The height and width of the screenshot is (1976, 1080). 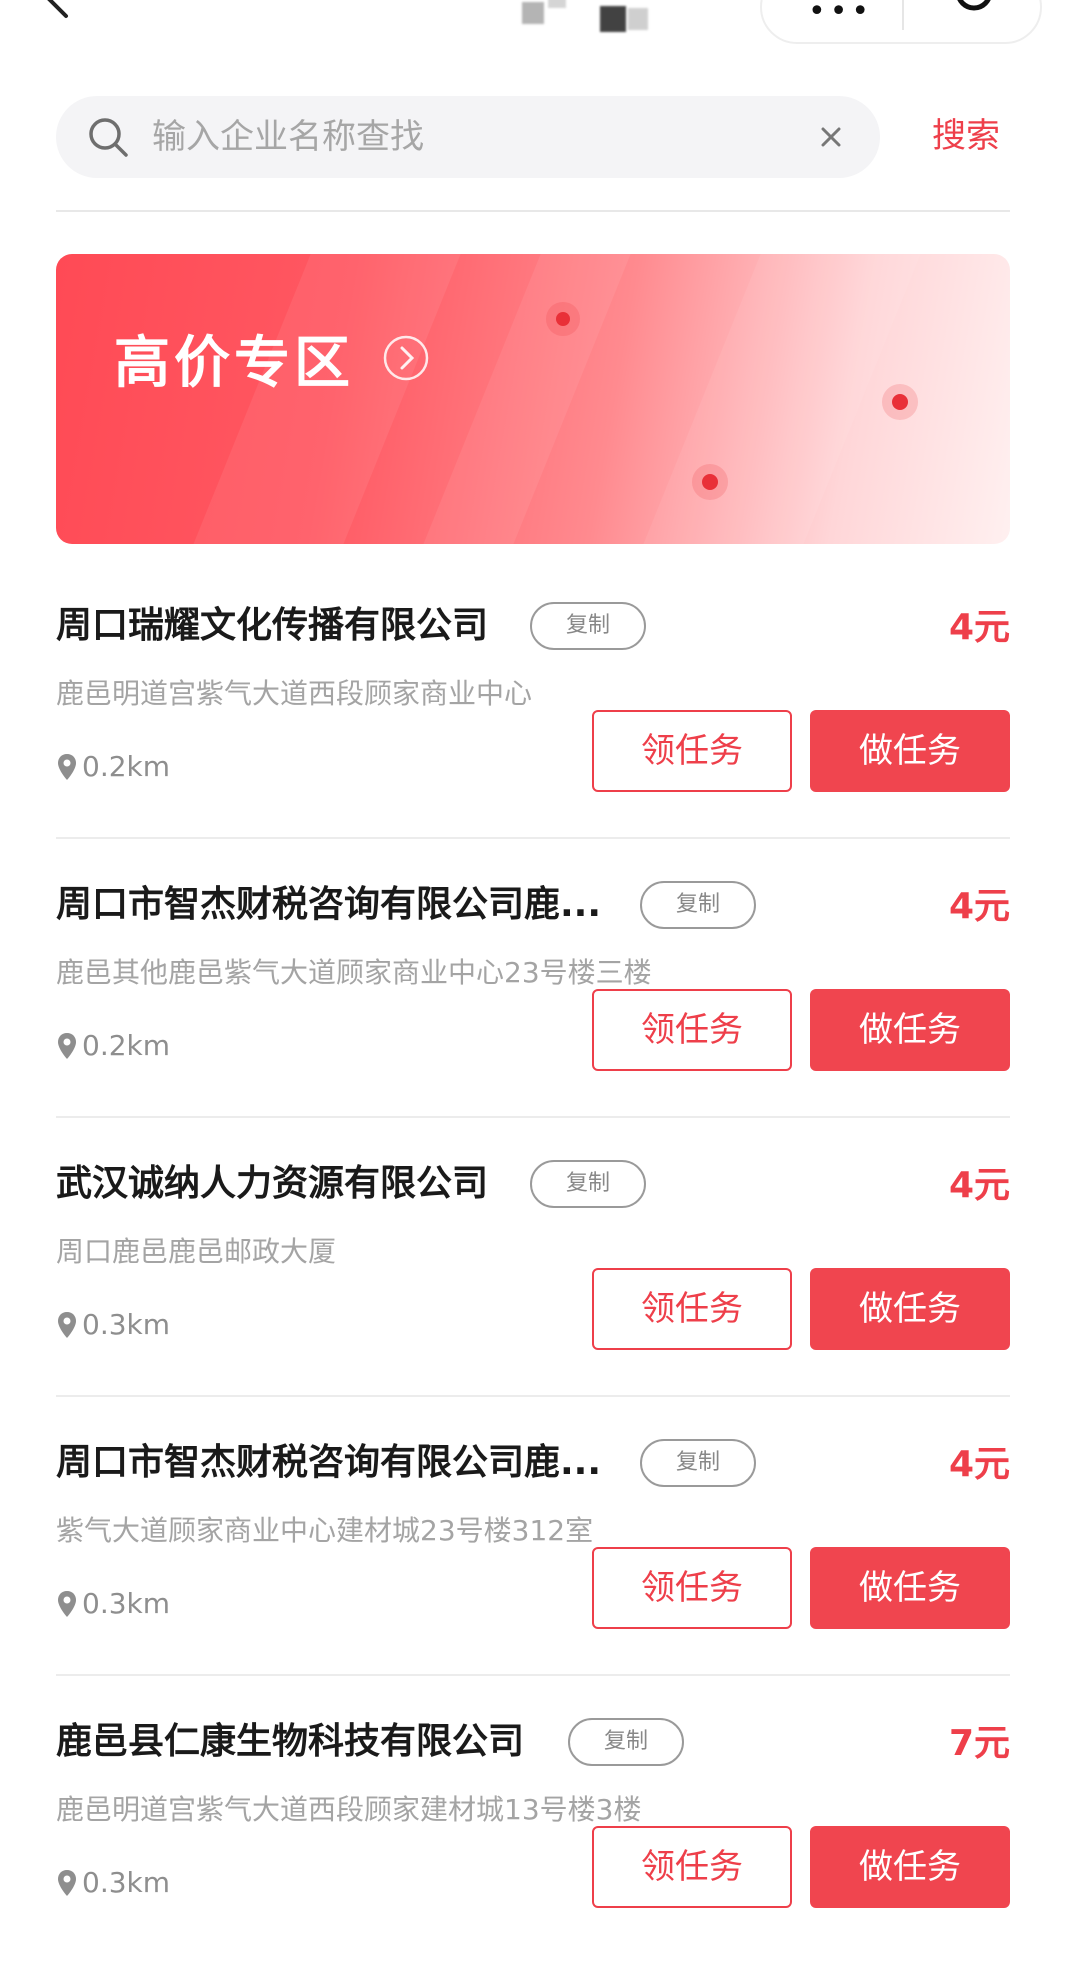 I want to click on company-address: 周口鹿邑鹿邑邮政大厦, so click(x=196, y=1251).